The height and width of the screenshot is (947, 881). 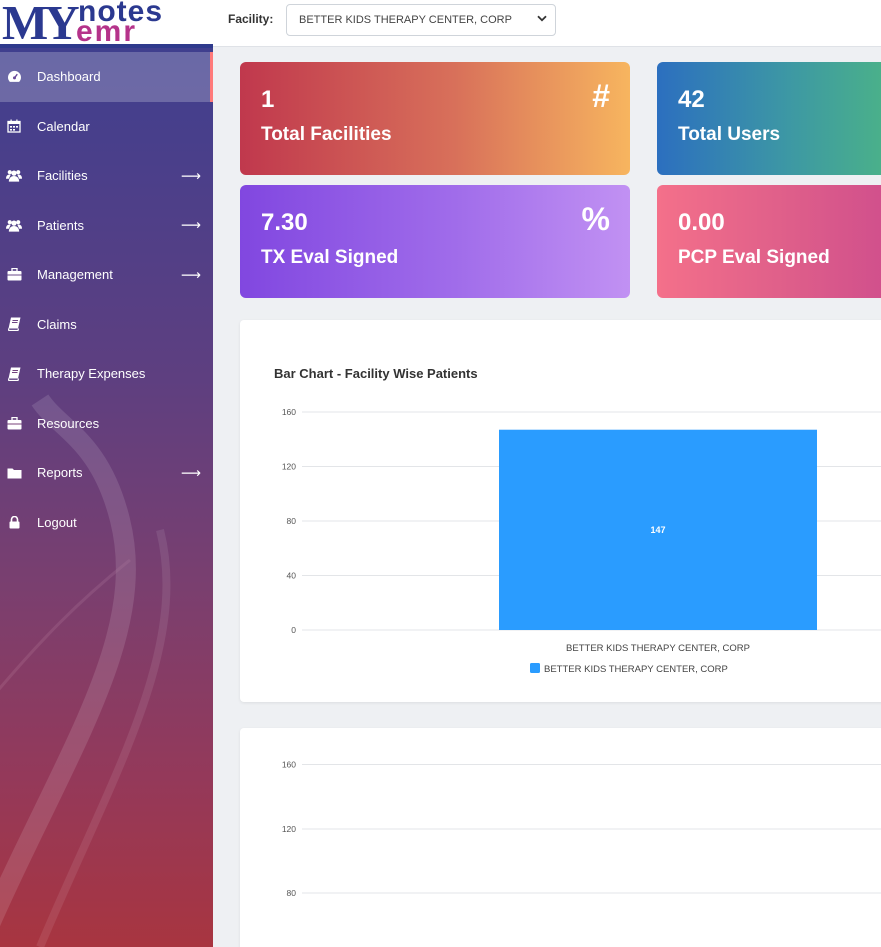 What do you see at coordinates (57, 324) in the screenshot?
I see `sidebar-item-label: Claims` at bounding box center [57, 324].